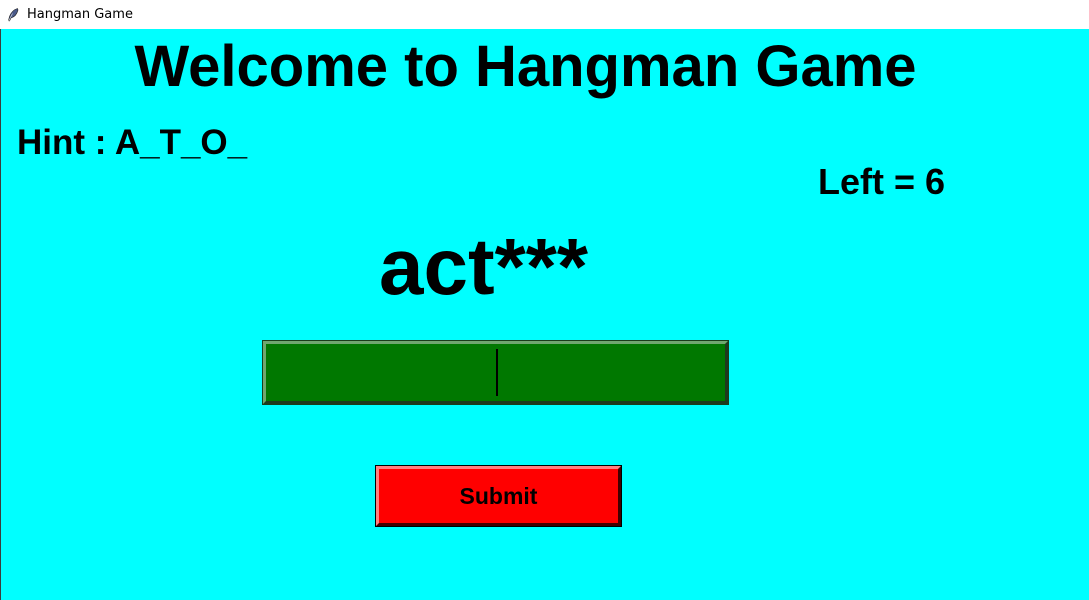  What do you see at coordinates (544, 14) in the screenshot?
I see `title-bar: Hangman Game` at bounding box center [544, 14].